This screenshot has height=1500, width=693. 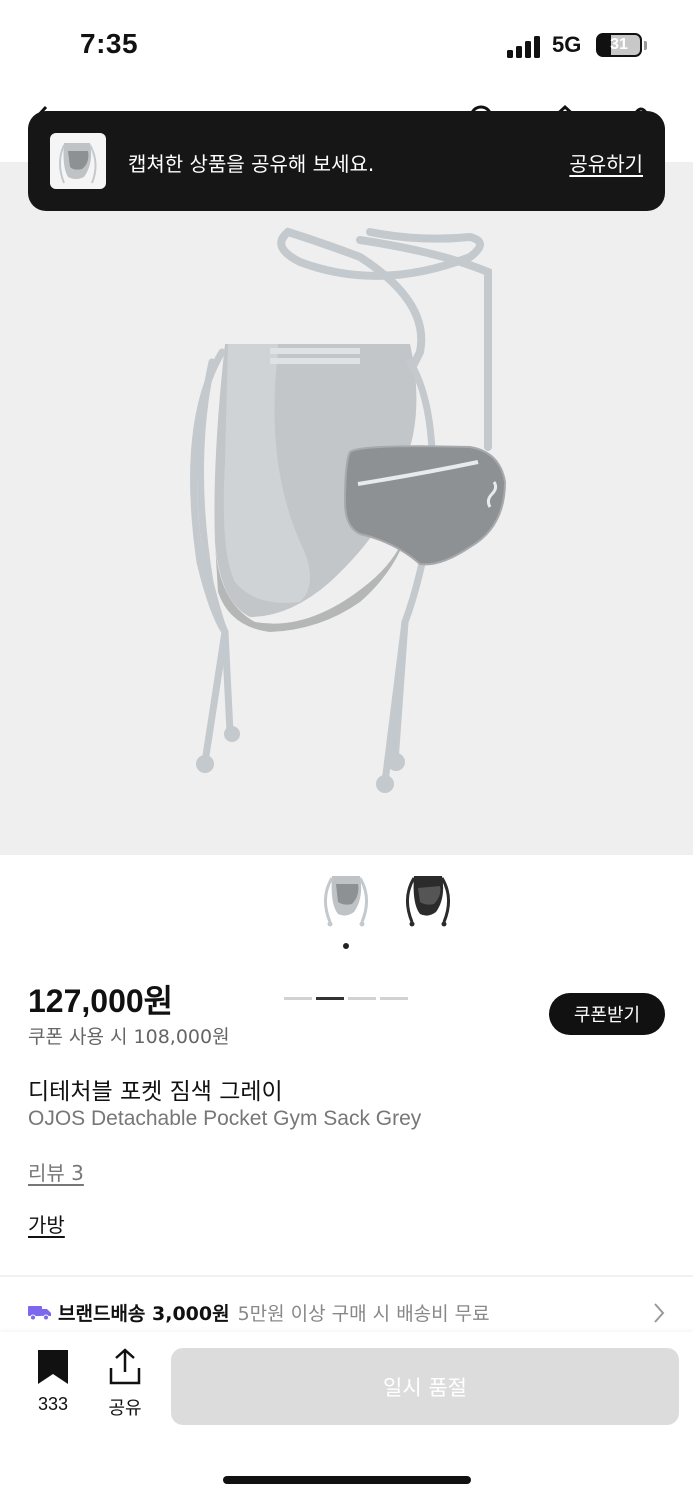 I want to click on home-indicator, so click(x=347, y=1480).